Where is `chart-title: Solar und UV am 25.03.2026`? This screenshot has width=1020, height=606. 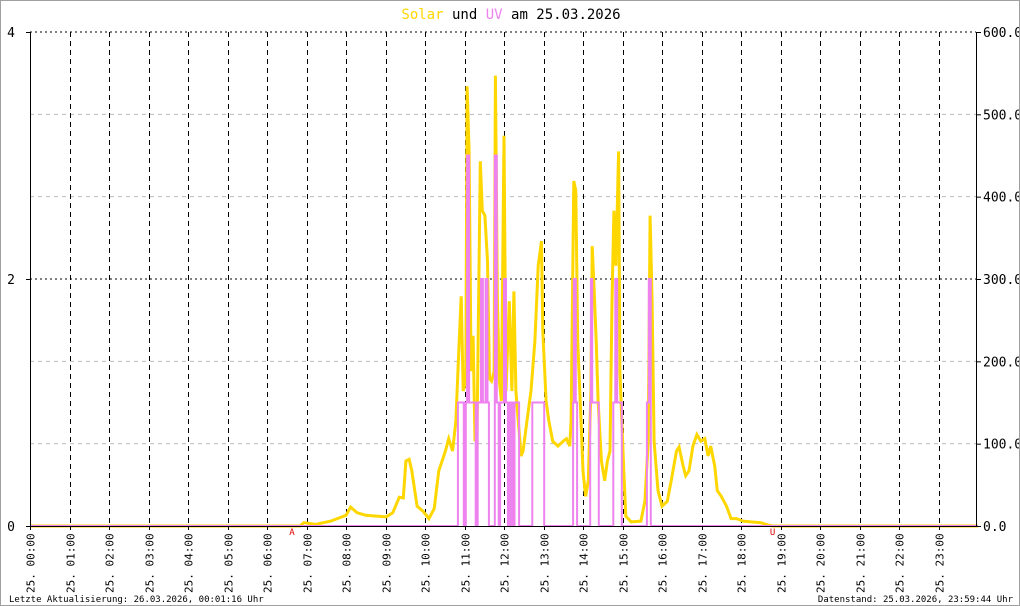
chart-title: Solar und UV am 25.03.2026 is located at coordinates (510, 15).